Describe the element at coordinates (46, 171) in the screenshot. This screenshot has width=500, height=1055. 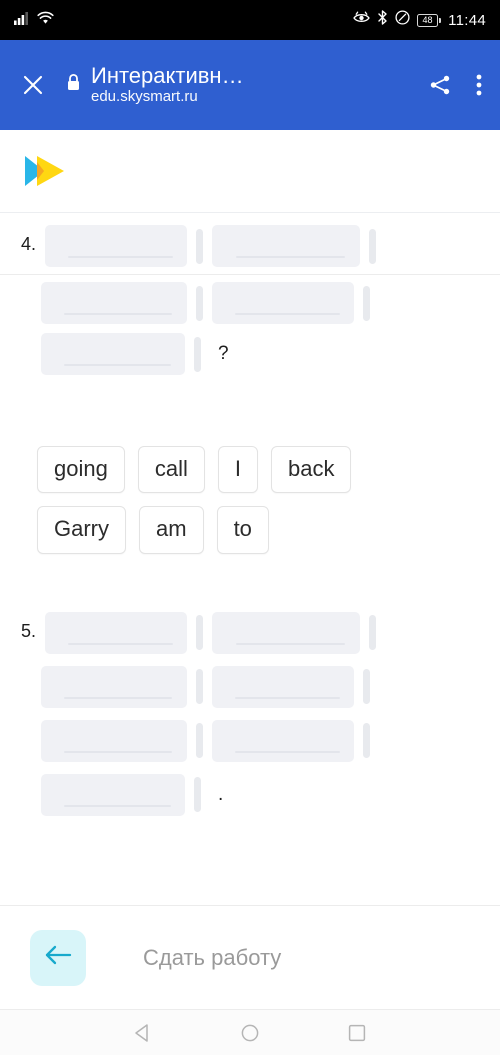
I see `skysmart-logo` at that location.